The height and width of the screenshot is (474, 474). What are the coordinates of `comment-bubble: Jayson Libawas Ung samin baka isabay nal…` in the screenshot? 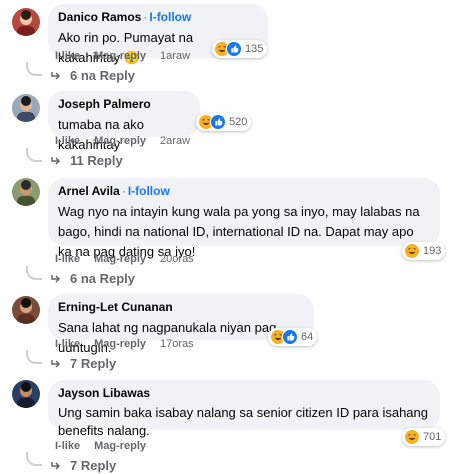 It's located at (244, 409).